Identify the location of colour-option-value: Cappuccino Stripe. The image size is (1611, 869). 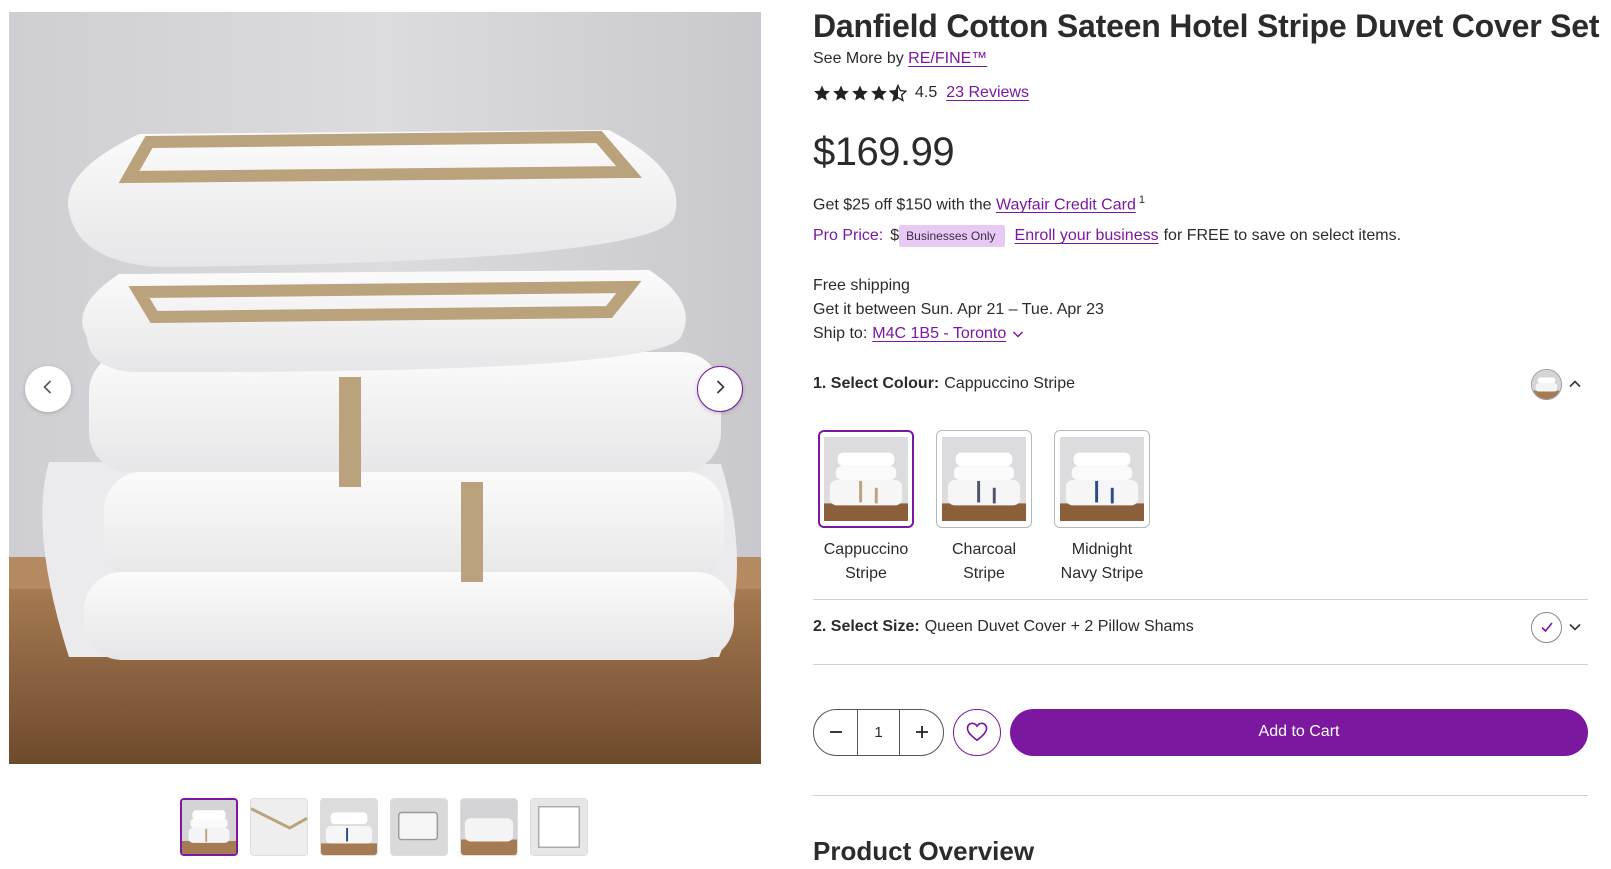
(1009, 383).